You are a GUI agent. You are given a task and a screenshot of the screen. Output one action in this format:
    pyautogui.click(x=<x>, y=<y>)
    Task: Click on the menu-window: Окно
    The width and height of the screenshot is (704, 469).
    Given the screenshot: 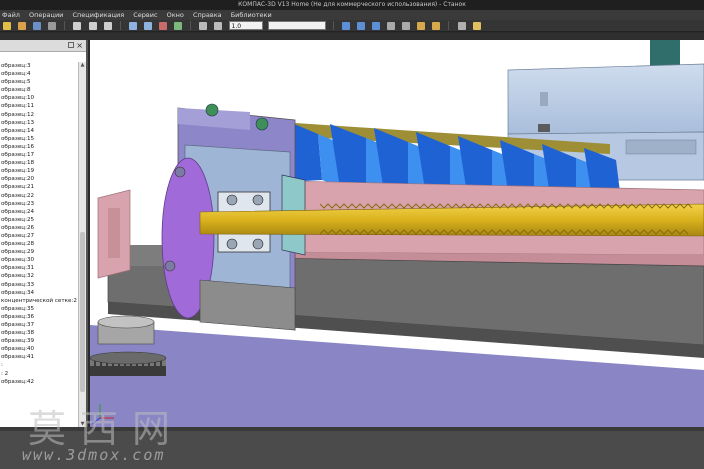 What is the action you would take?
    pyautogui.click(x=175, y=15)
    